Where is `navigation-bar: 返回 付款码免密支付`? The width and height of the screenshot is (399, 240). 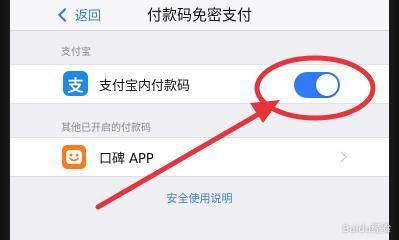 navigation-bar: 返回 付款码免密支付 is located at coordinates (199, 15).